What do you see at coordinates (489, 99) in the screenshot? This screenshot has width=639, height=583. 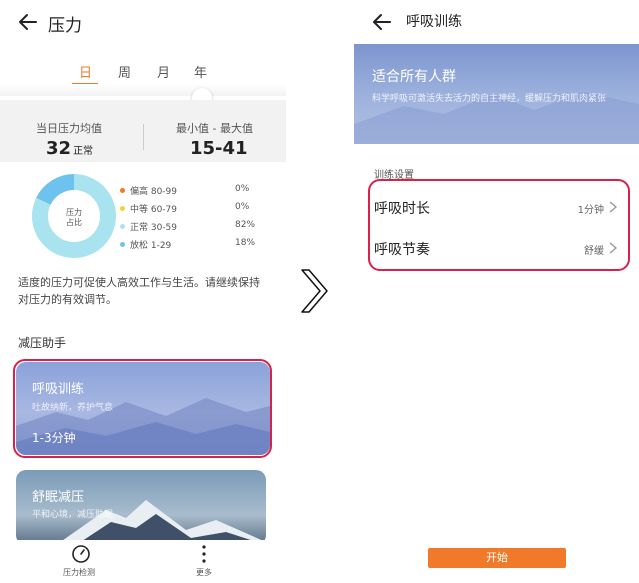 I see `banner-description: 科学呼吸可激活失去活力的自主神经，缓解压力和肌肉紧张` at bounding box center [489, 99].